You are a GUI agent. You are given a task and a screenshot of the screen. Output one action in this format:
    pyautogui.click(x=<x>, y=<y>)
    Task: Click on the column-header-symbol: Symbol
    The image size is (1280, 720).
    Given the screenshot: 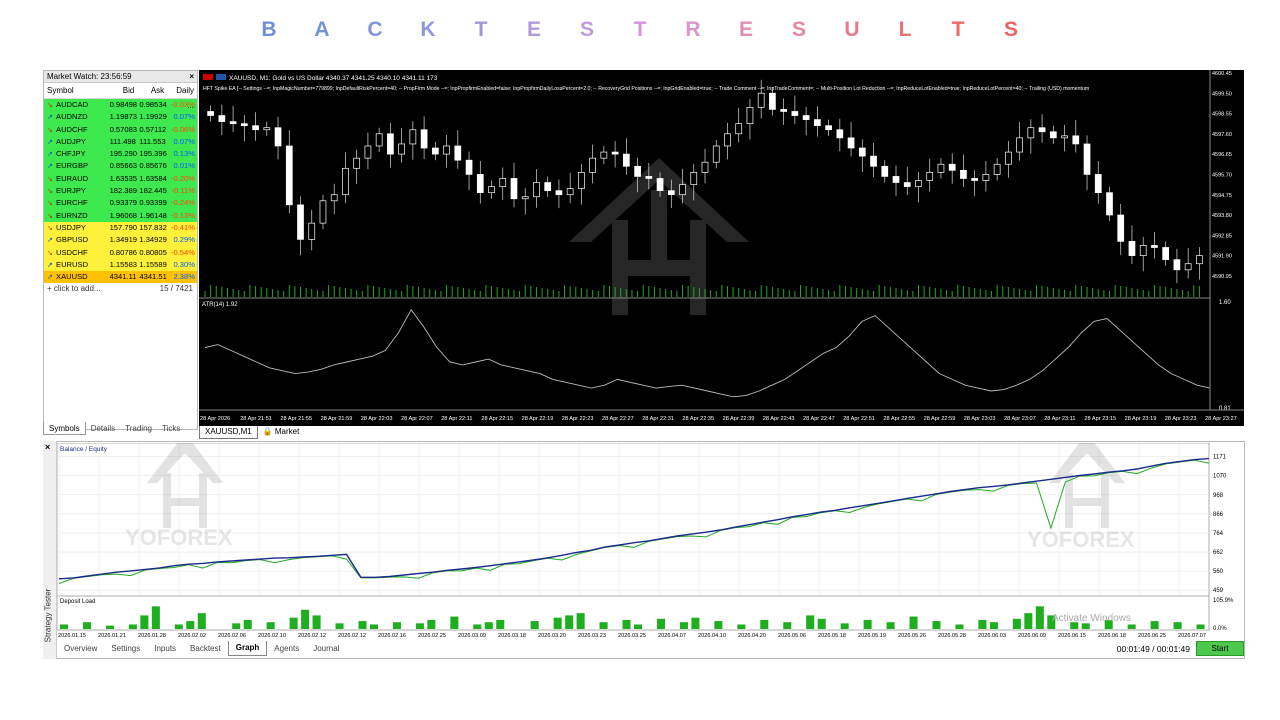 What is the action you would take?
    pyautogui.click(x=76, y=90)
    